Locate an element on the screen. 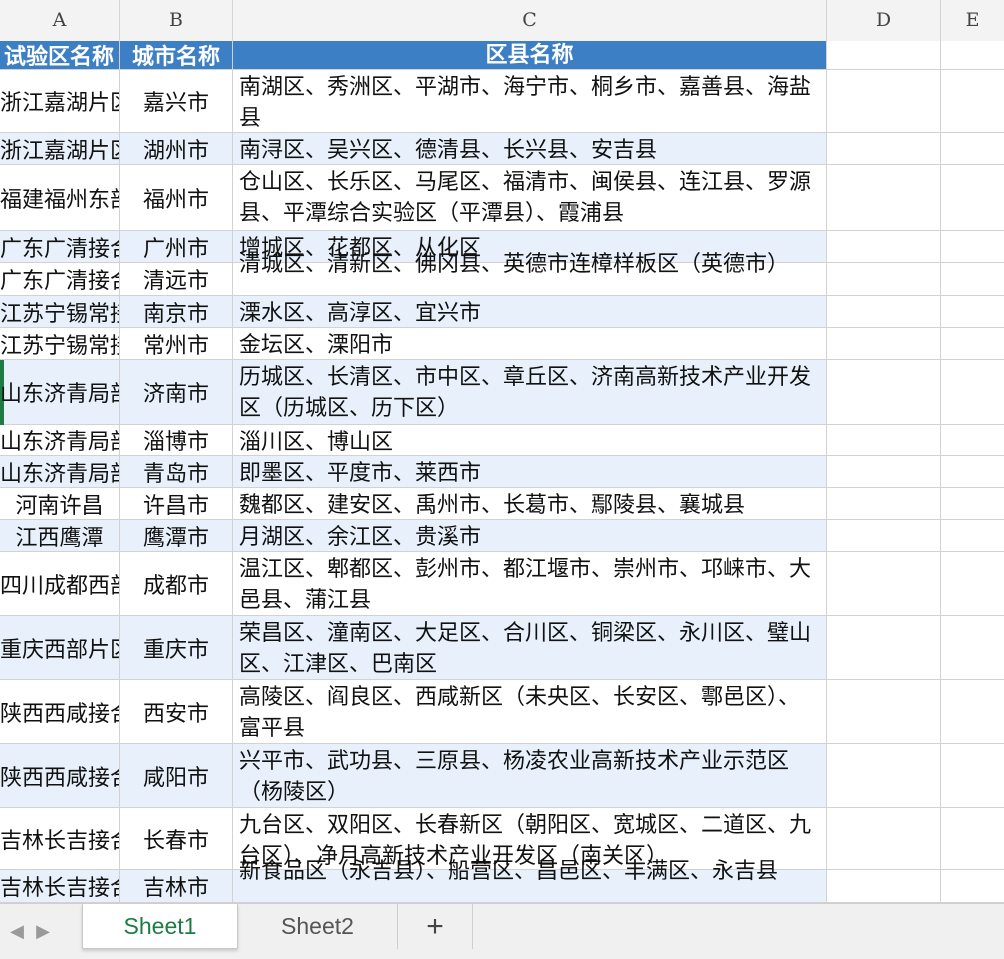  header-cell-county: 区县名称 is located at coordinates (530, 55).